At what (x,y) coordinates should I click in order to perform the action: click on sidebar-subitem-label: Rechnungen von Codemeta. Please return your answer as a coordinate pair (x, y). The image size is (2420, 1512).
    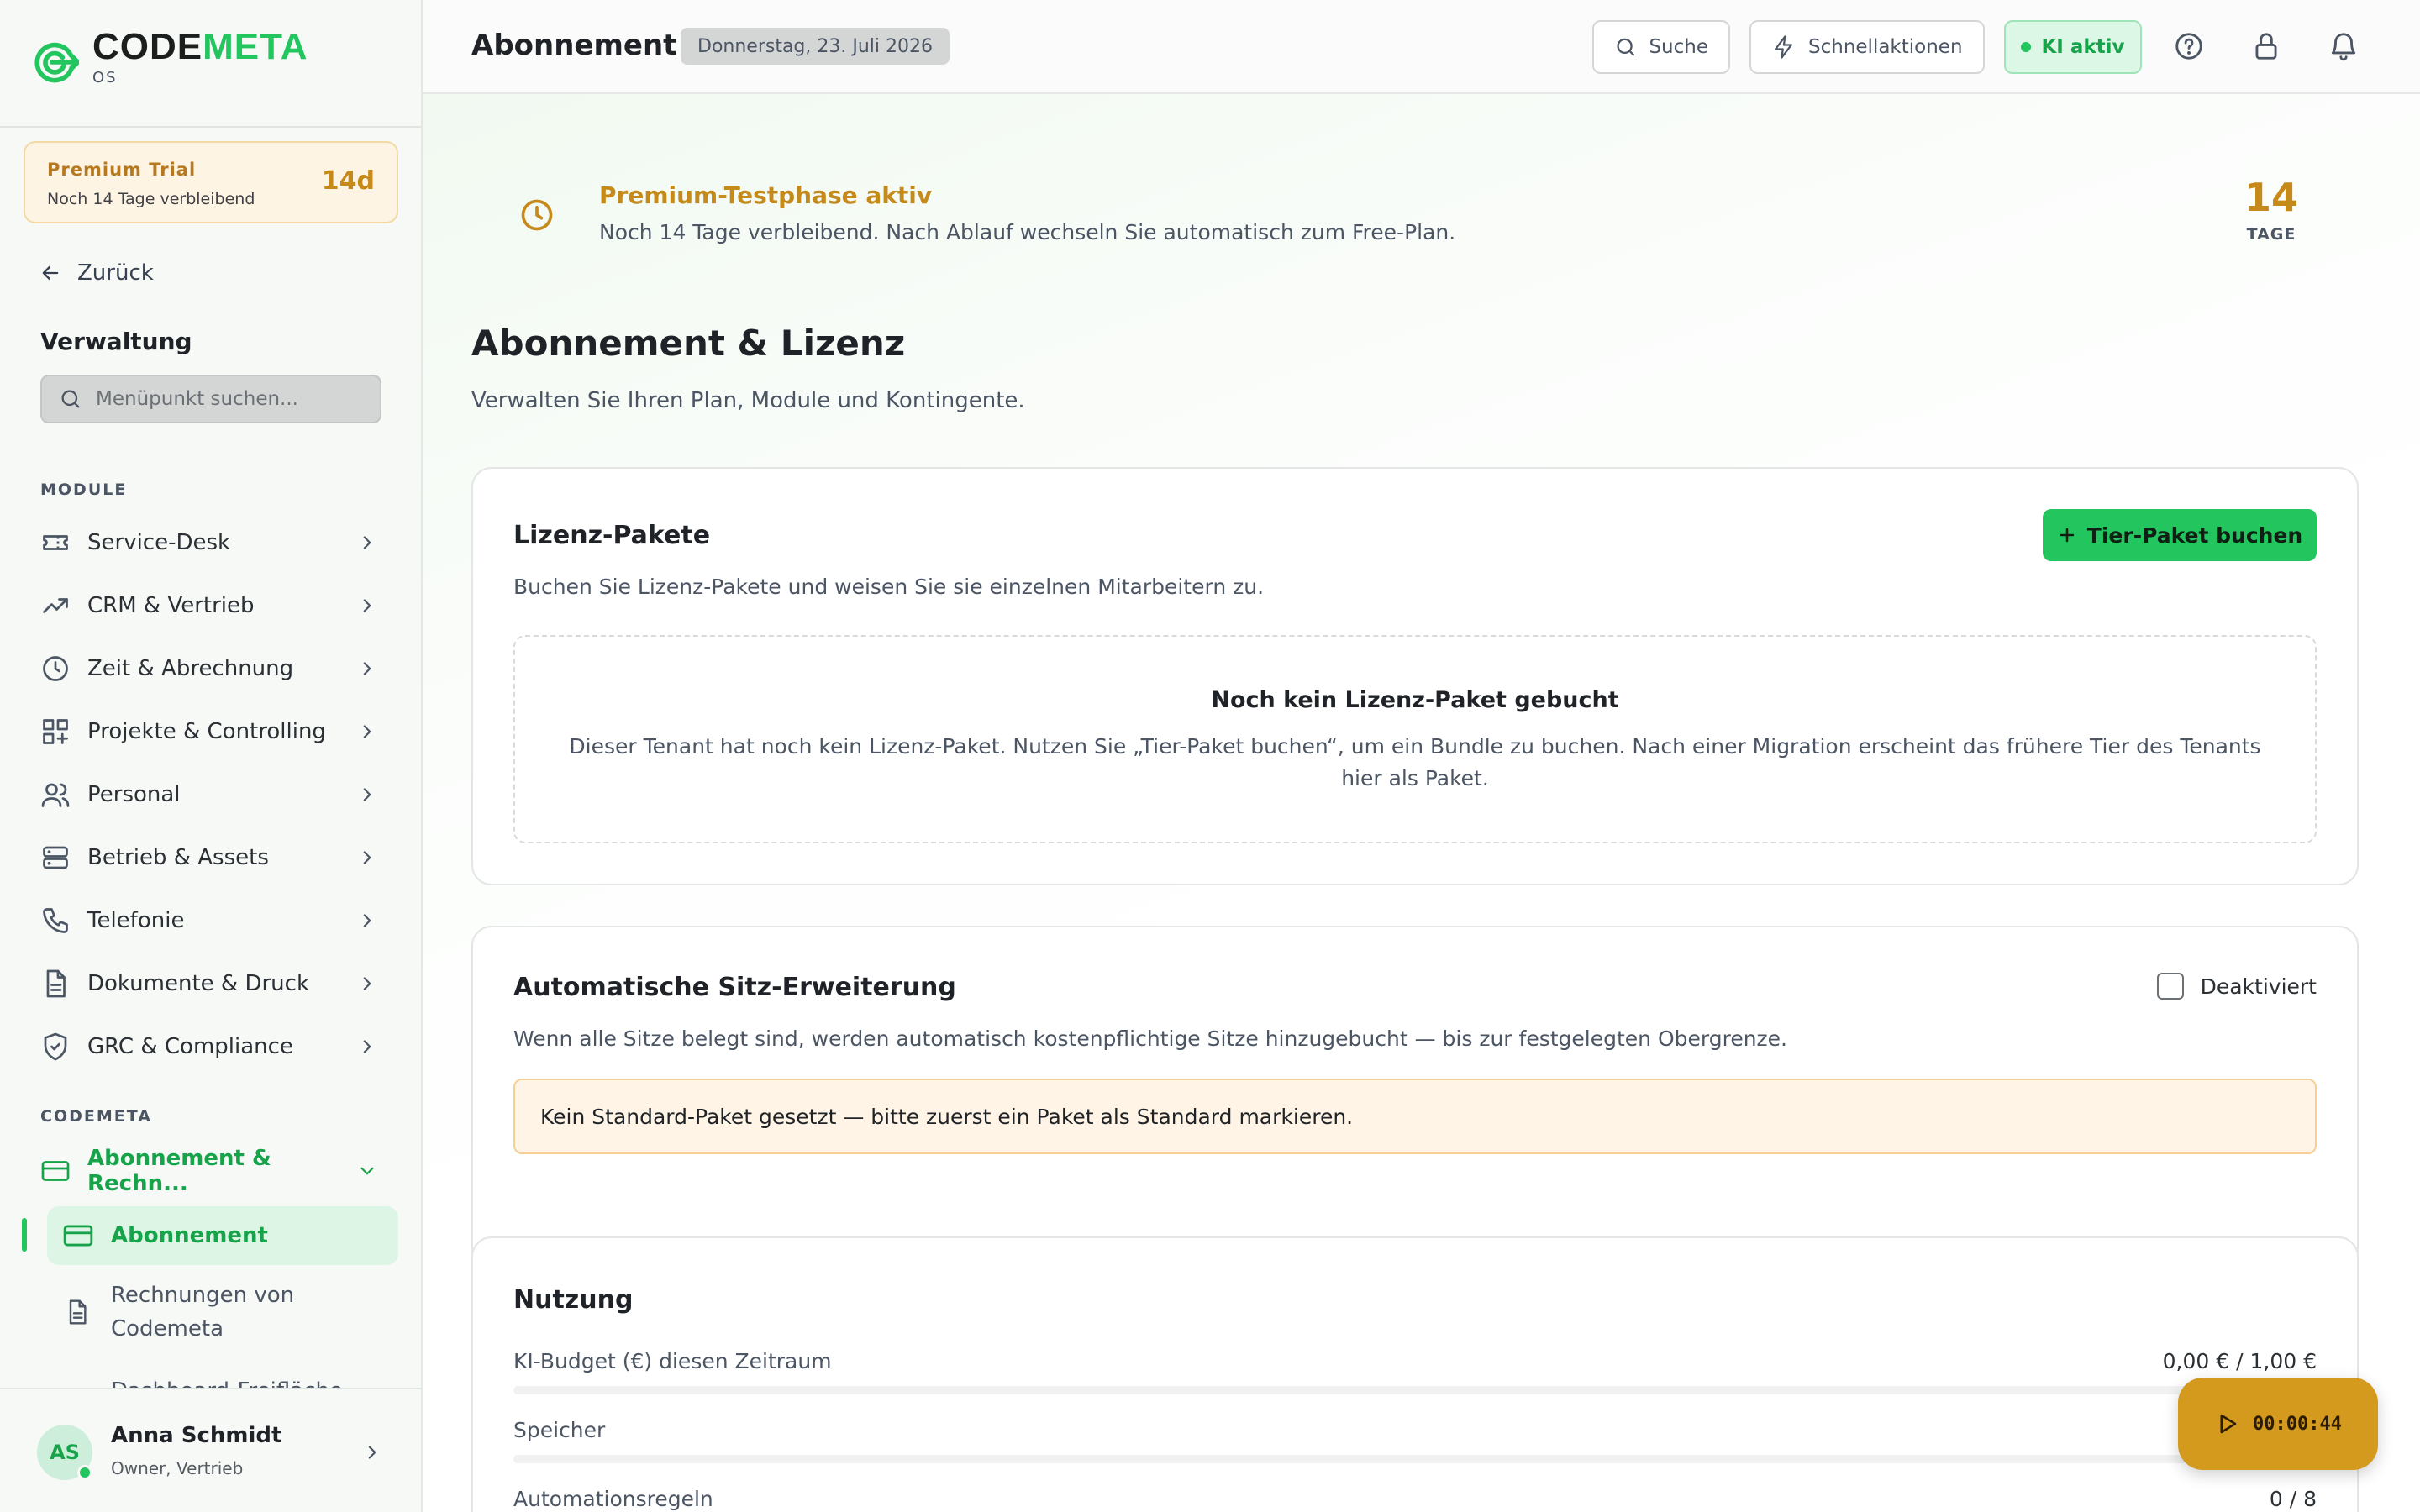
    Looking at the image, I should click on (203, 1312).